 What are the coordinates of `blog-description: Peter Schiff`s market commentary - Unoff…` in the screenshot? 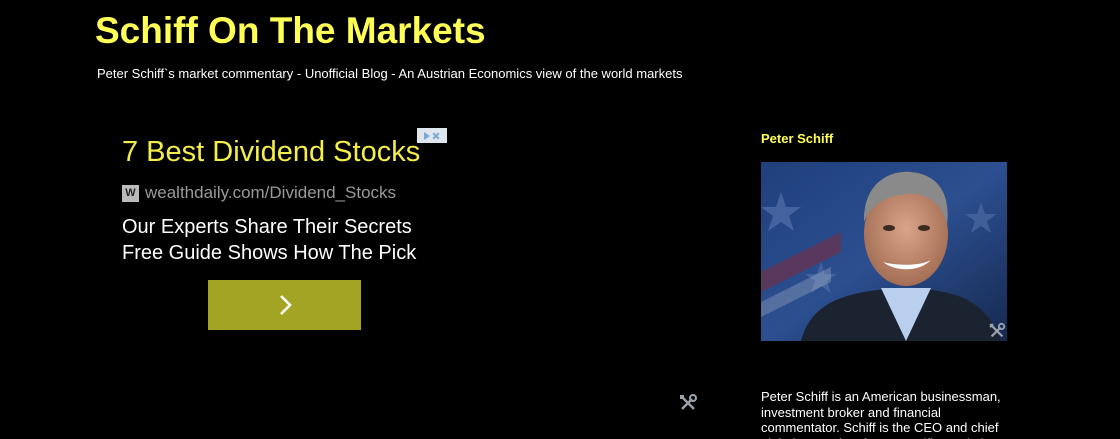 It's located at (390, 73).